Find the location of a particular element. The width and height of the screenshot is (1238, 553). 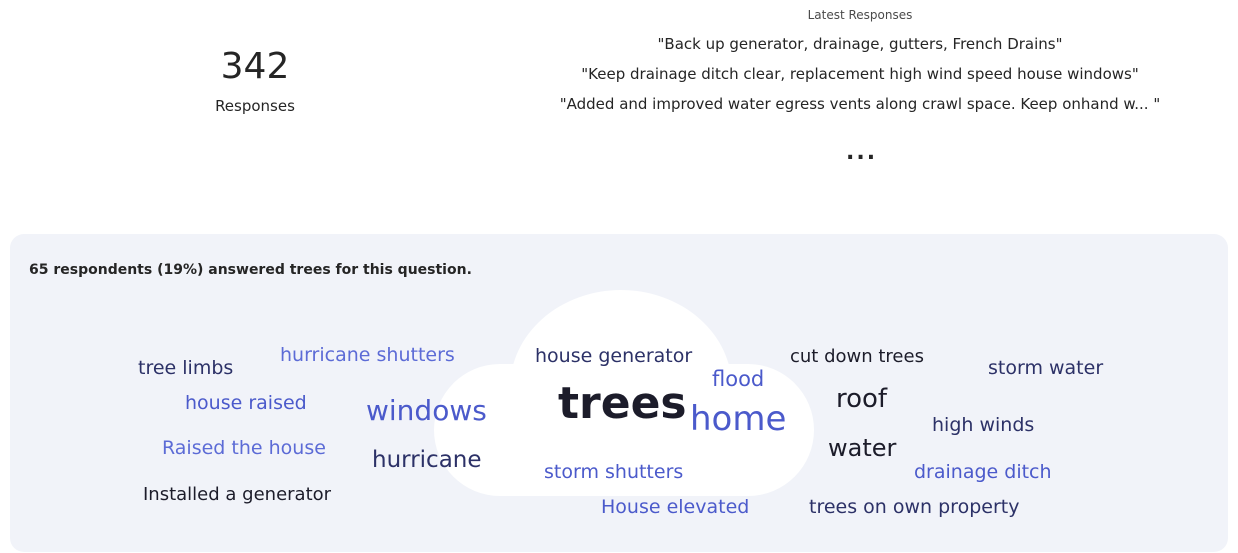

latest-responses-title: Latest Responses is located at coordinates (860, 15).